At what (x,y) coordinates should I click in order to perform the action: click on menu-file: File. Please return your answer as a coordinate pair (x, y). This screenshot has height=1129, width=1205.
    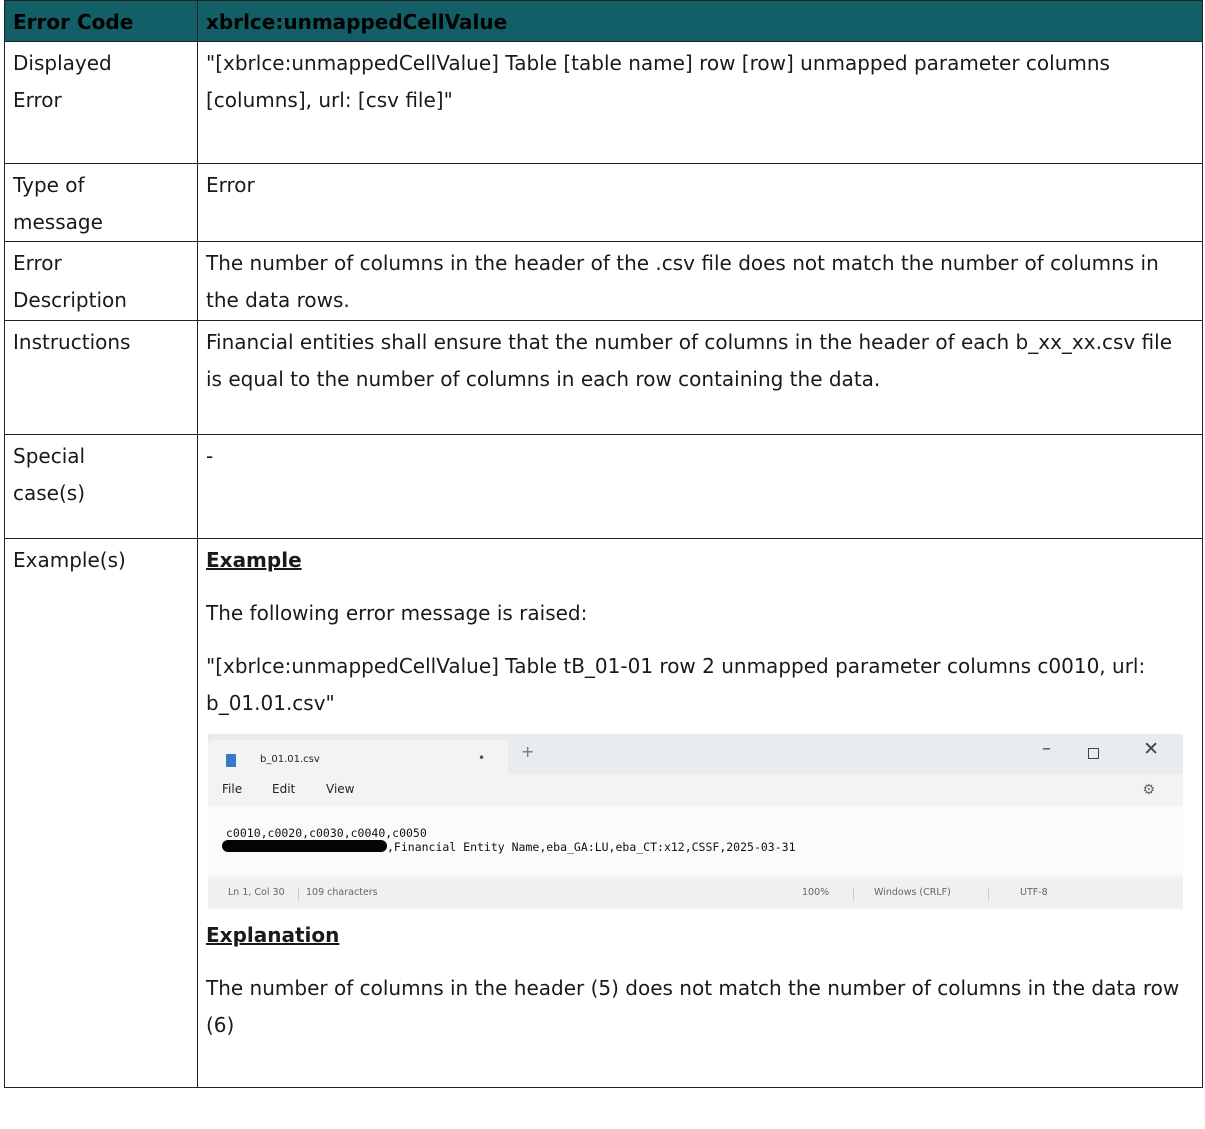
    Looking at the image, I should click on (232, 789).